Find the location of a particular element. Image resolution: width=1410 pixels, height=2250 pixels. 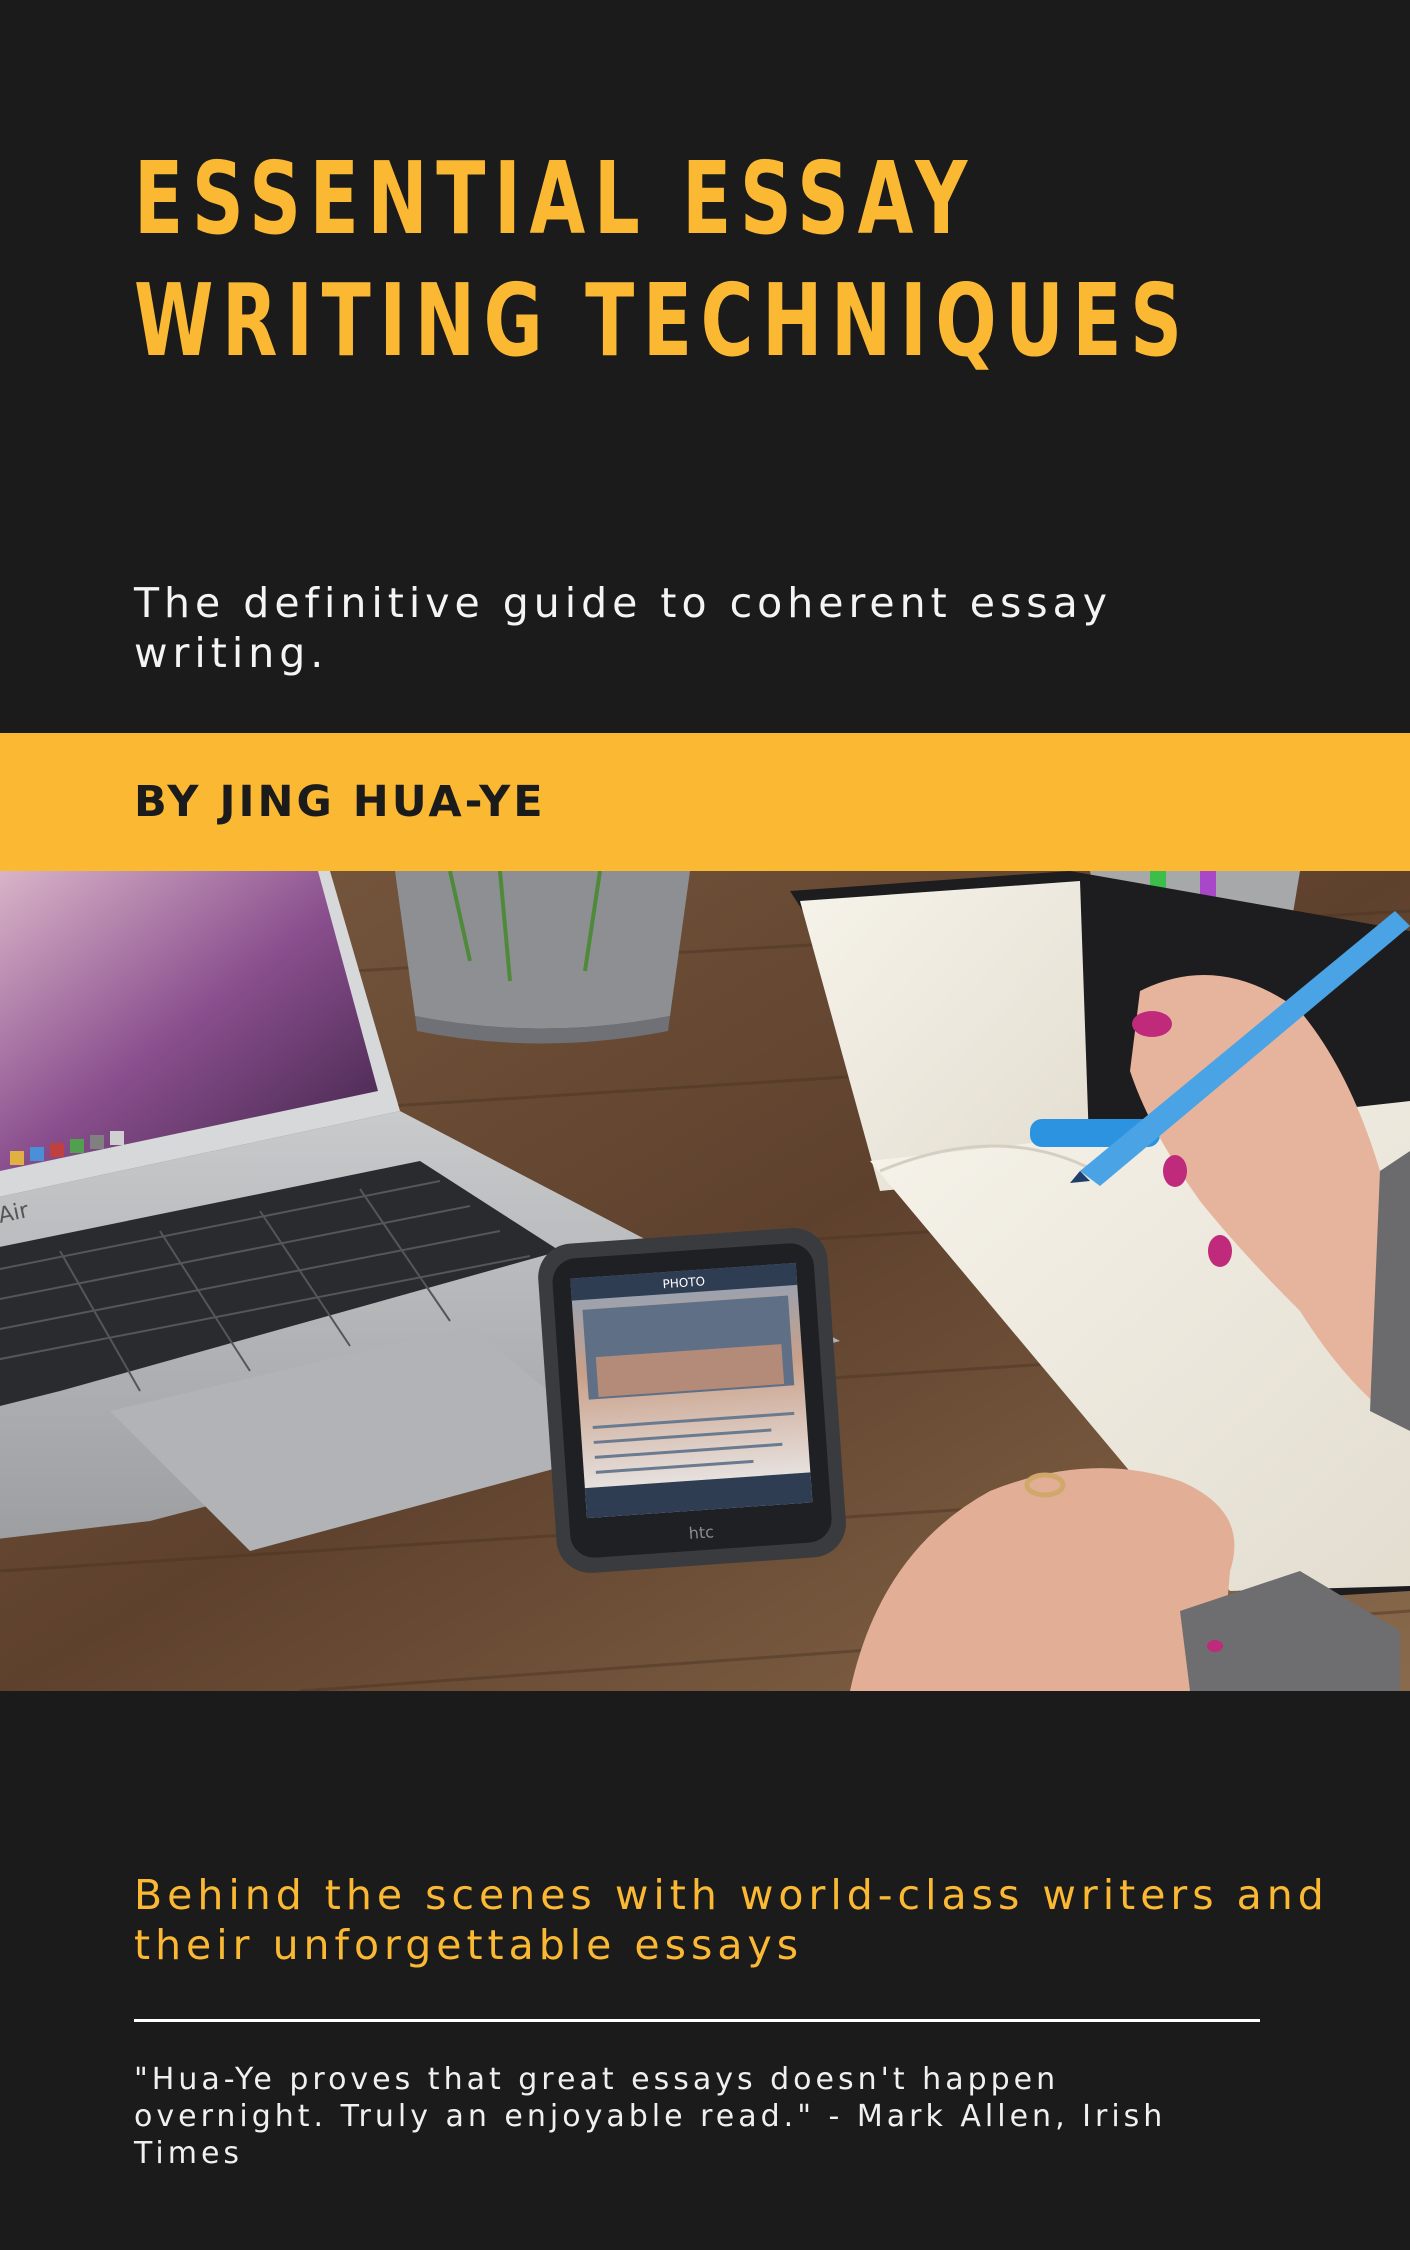

cover-title-line-2: WRITING TECHNIQUES is located at coordinates (662, 320).